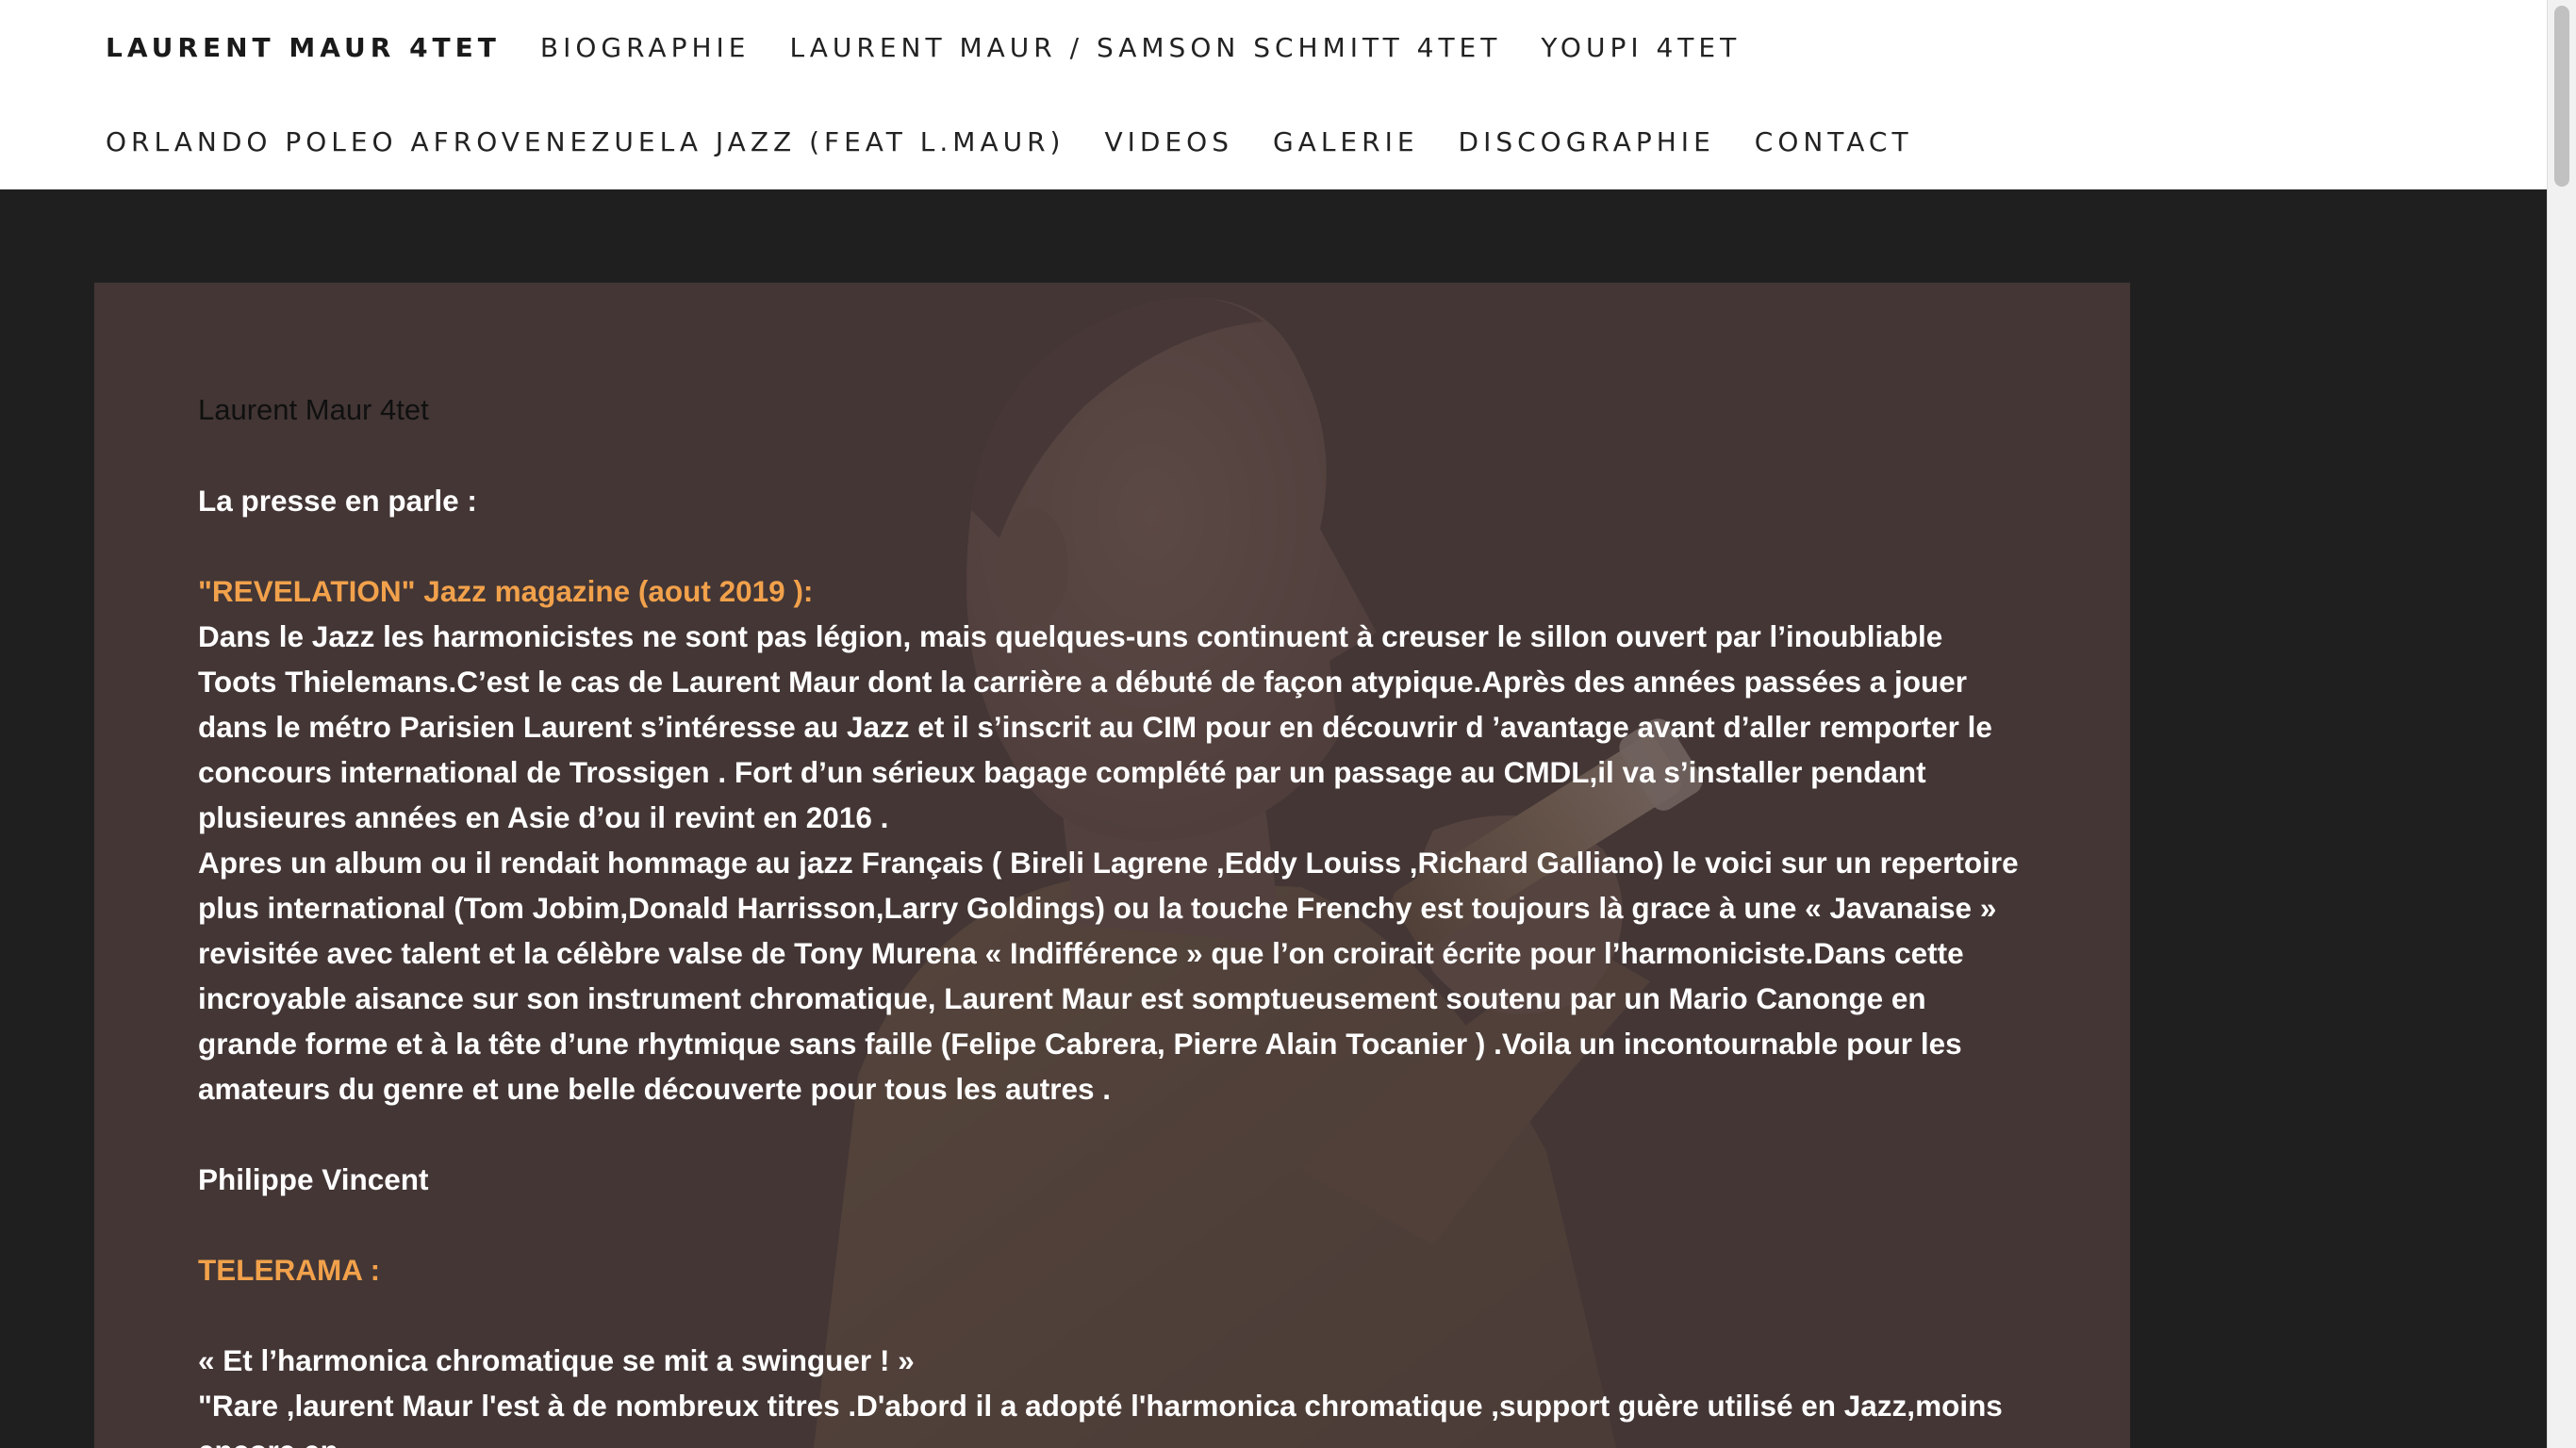 Image resolution: width=2576 pixels, height=1448 pixels. What do you see at coordinates (303, 47) in the screenshot?
I see `nav-item-laurent-maur-4tet: LAURENT MAUR 4TET` at bounding box center [303, 47].